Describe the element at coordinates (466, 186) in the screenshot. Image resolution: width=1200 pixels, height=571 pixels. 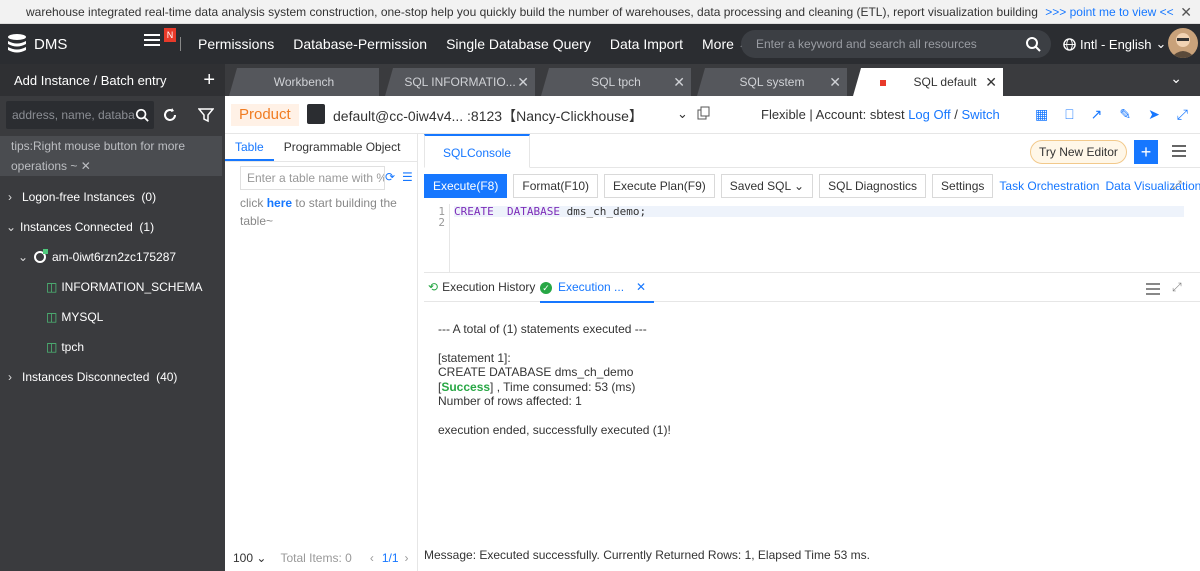
I see `execute-button: Execute(F8)` at that location.